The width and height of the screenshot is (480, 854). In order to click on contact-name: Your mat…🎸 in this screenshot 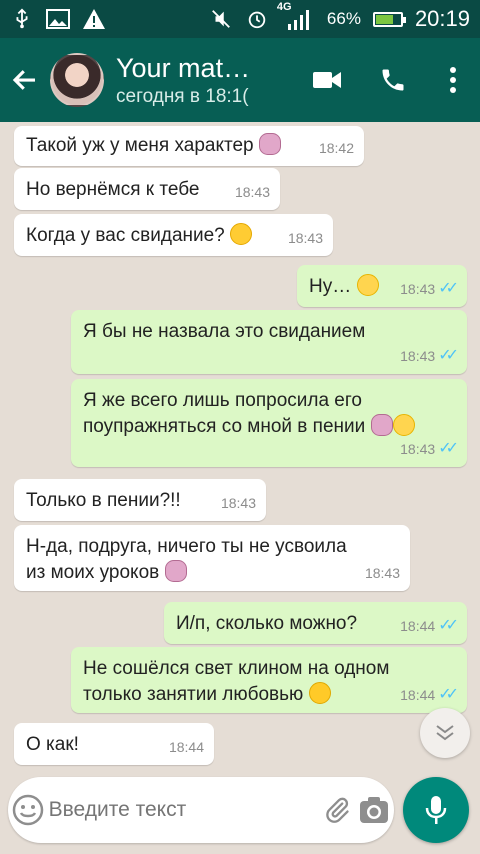, I will do `click(186, 68)`.